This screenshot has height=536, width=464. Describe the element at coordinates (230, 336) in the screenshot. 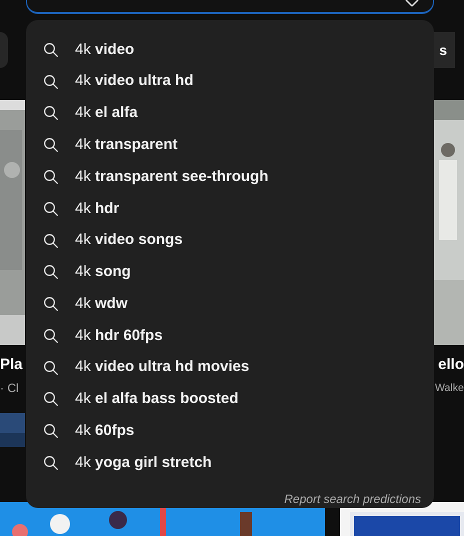

I see `suggestion-item: 4k hdr 60fps` at that location.